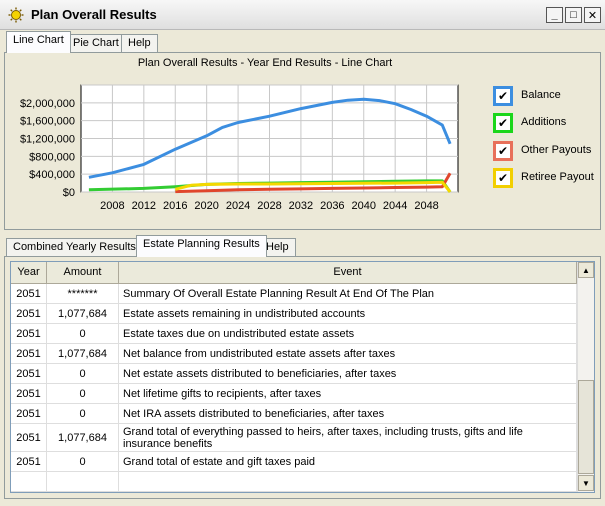 The height and width of the screenshot is (506, 605). What do you see at coordinates (96, 43) in the screenshot?
I see `tab-pie-chart: Pie Chart` at bounding box center [96, 43].